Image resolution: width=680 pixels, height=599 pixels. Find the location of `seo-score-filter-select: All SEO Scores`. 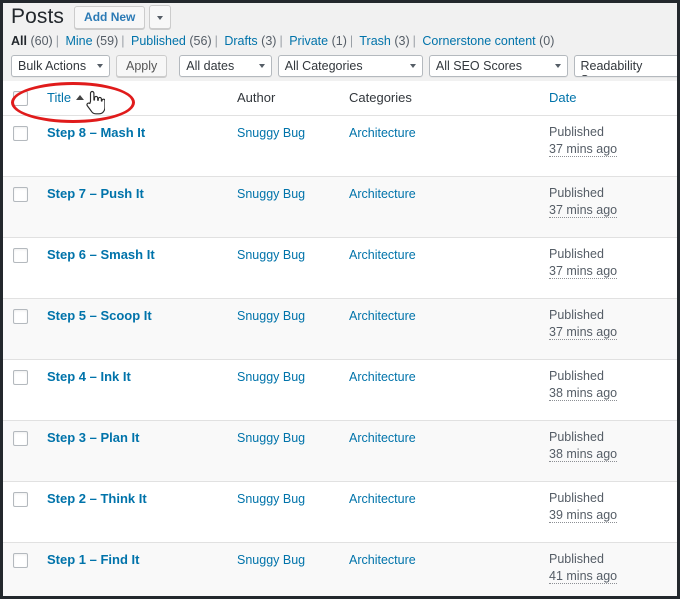

seo-score-filter-select: All SEO Scores is located at coordinates (498, 66).